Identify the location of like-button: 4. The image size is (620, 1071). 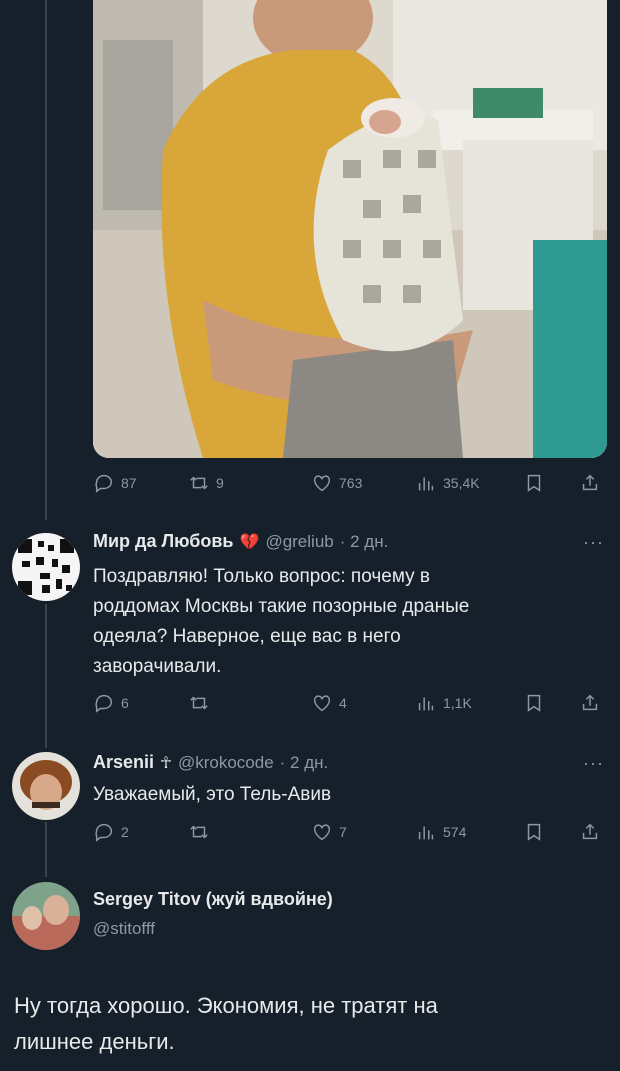
(329, 703).